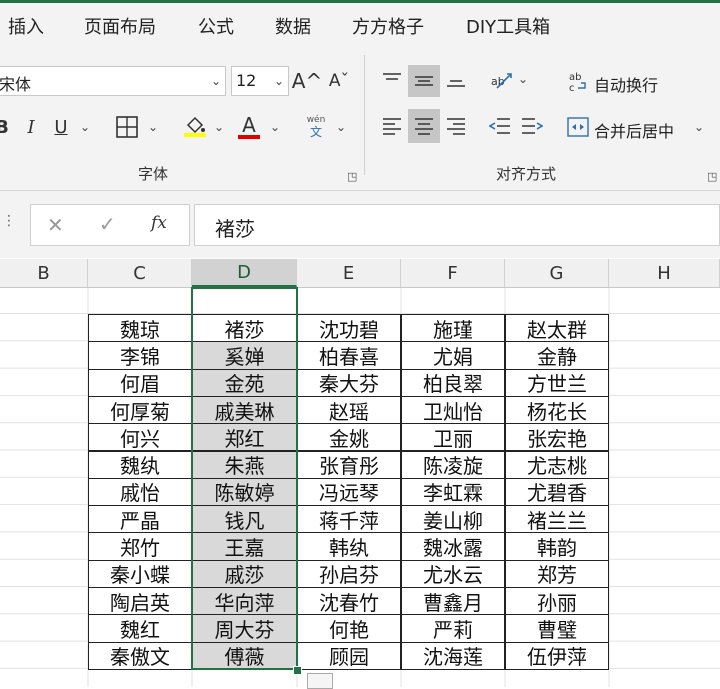  Describe the element at coordinates (349, 601) in the screenshot. I see `table-cell: 沈春竹` at that location.